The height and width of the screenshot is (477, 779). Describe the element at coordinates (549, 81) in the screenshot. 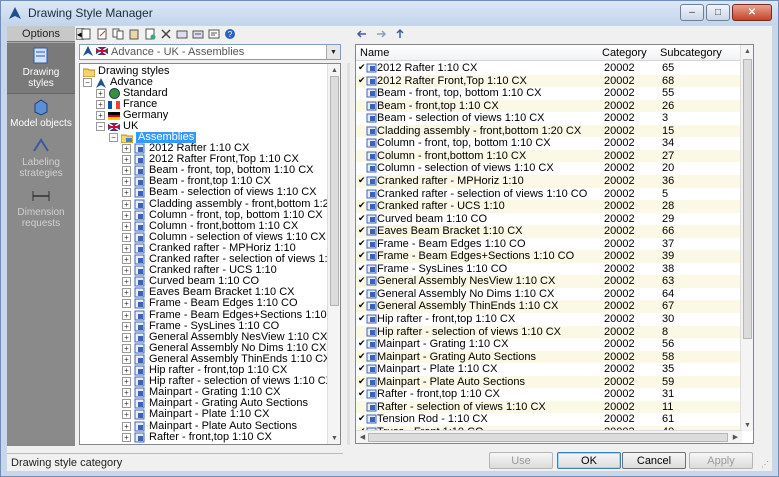

I see `list-row: ✔ 2012 Rafter Front,Top 1:10 CX 20002 68` at that location.